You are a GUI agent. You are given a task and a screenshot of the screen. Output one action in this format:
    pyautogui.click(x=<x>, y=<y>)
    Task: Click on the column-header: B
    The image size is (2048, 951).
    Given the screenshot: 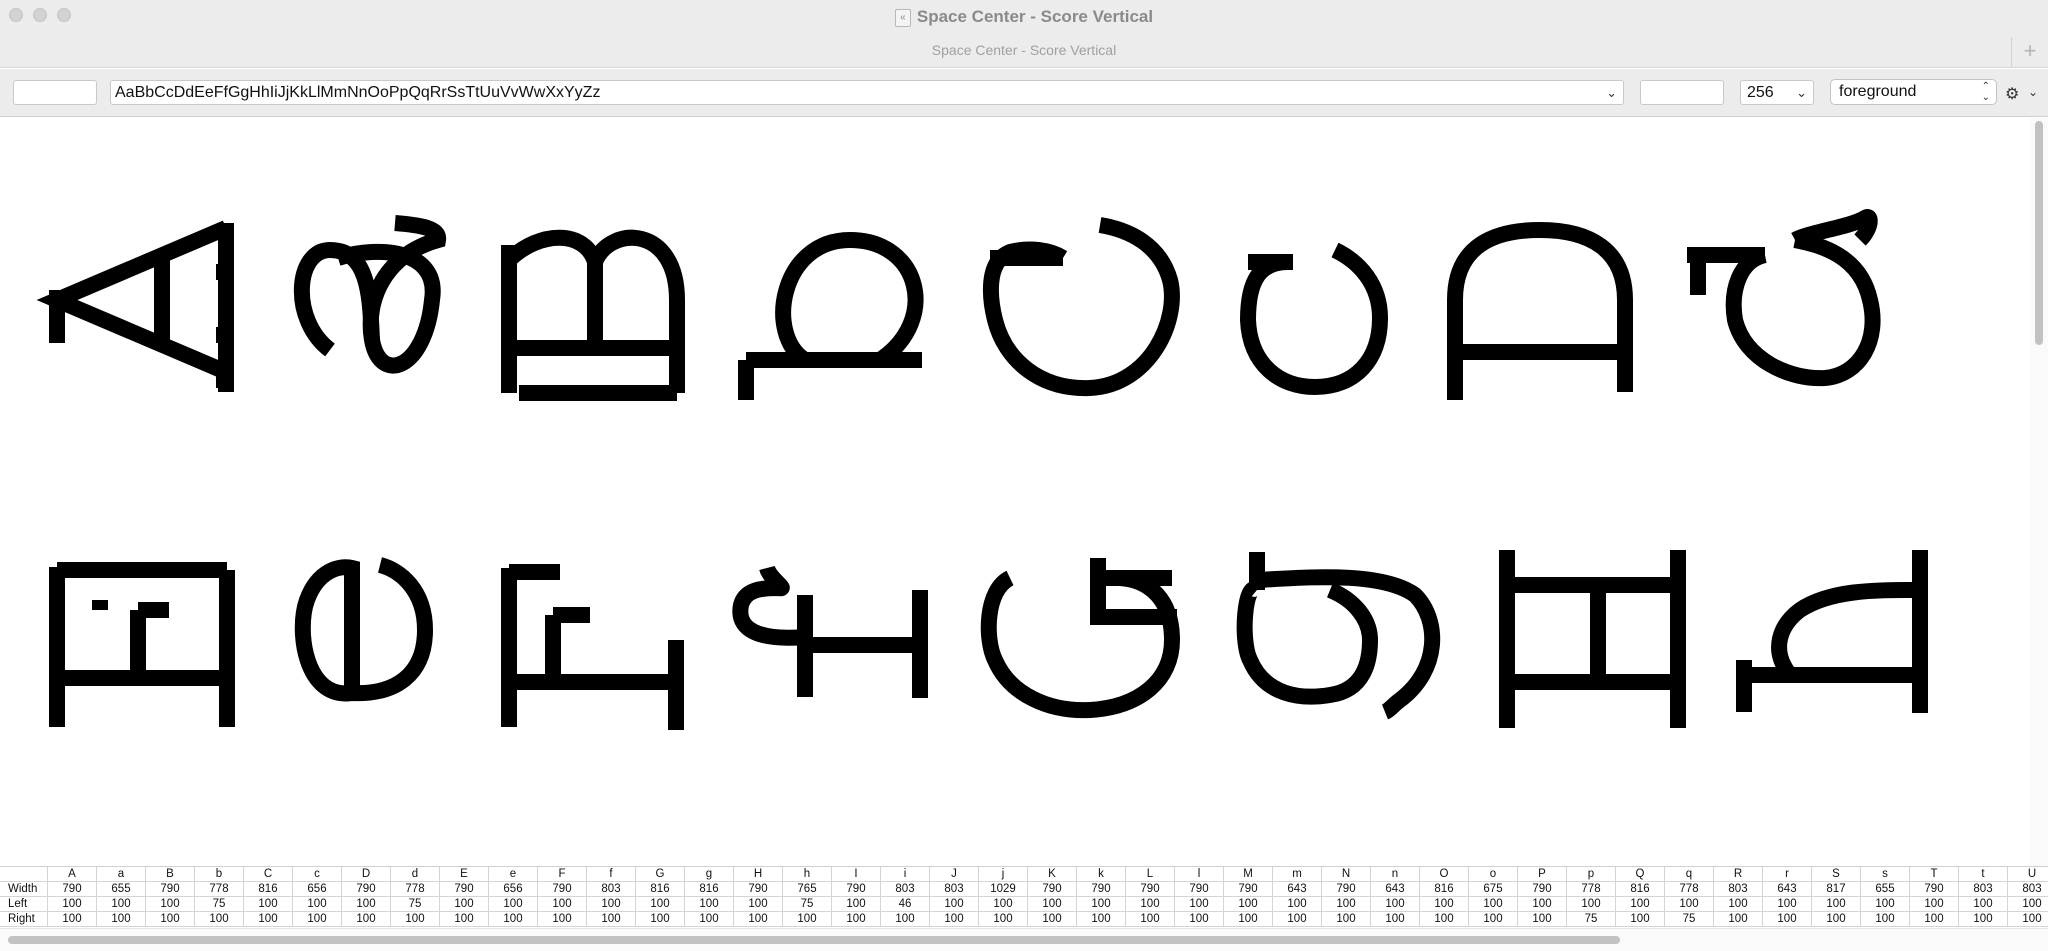 What is the action you would take?
    pyautogui.click(x=170, y=874)
    